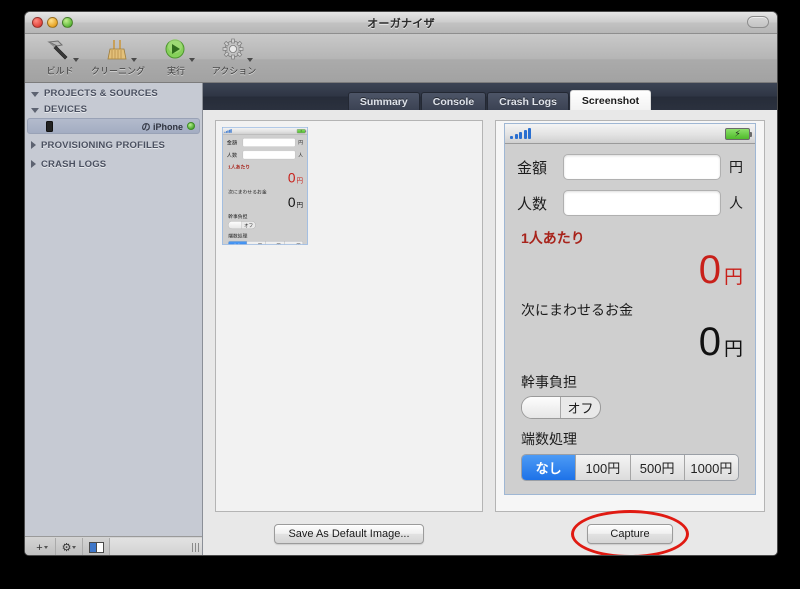  I want to click on thumb-status-bar: ⚡, so click(265, 131).